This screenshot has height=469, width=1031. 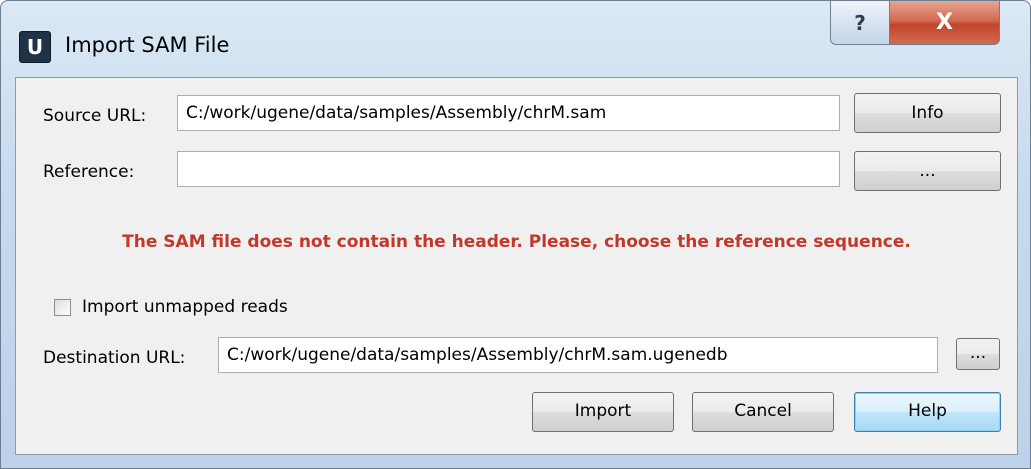 I want to click on import-button: Import, so click(x=603, y=412).